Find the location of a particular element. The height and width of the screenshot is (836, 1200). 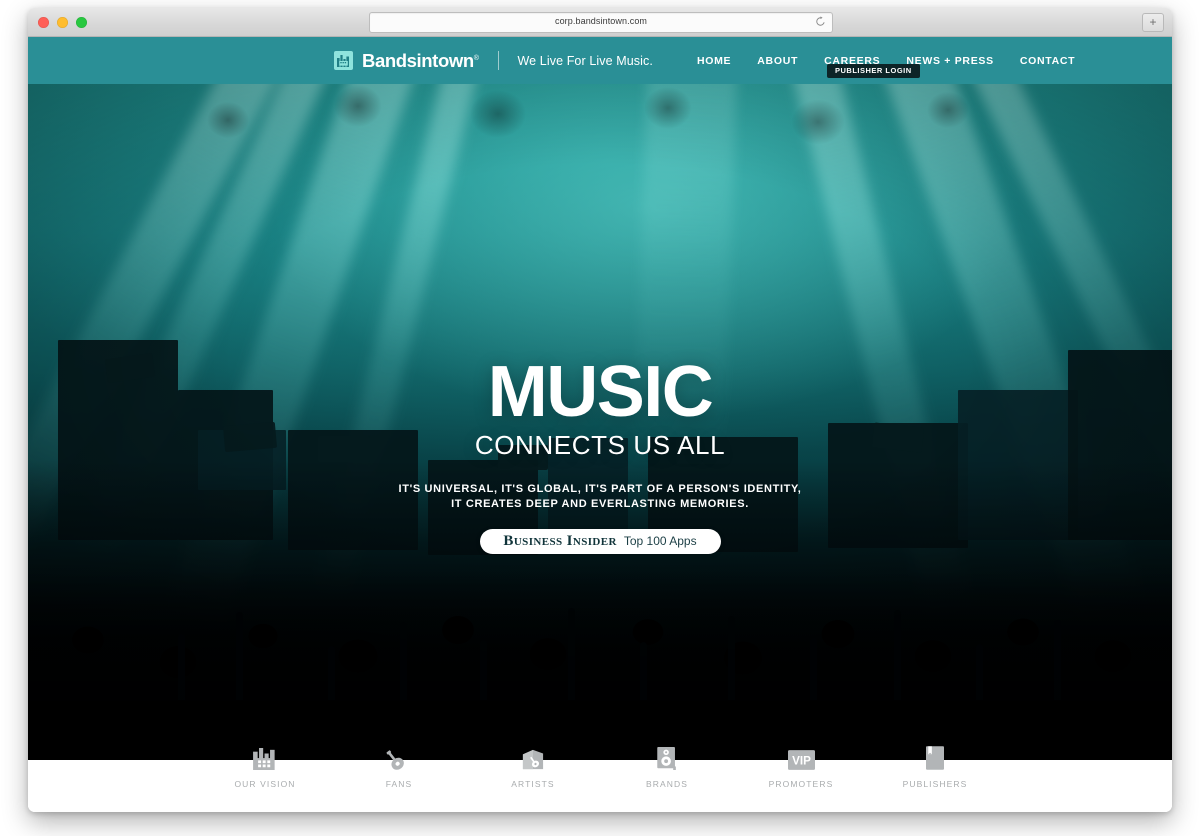

footer-label-our-vision: OUR VISION is located at coordinates (265, 784).